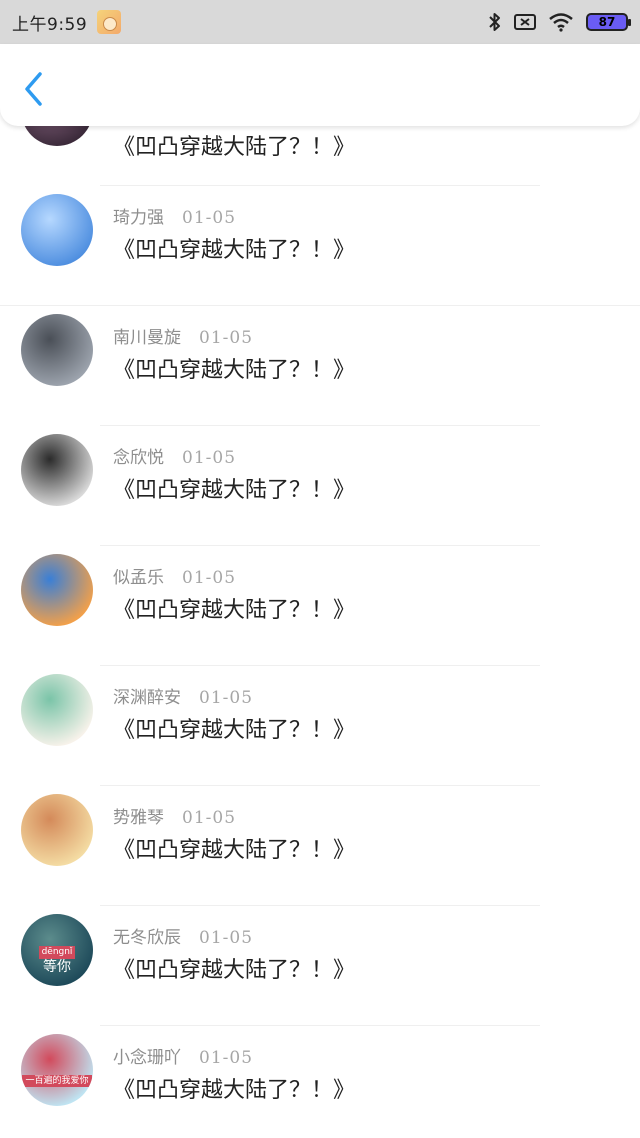 Image resolution: width=640 pixels, height=1138 pixels. Describe the element at coordinates (138, 218) in the screenshot. I see `sender-name: 琦力强` at that location.